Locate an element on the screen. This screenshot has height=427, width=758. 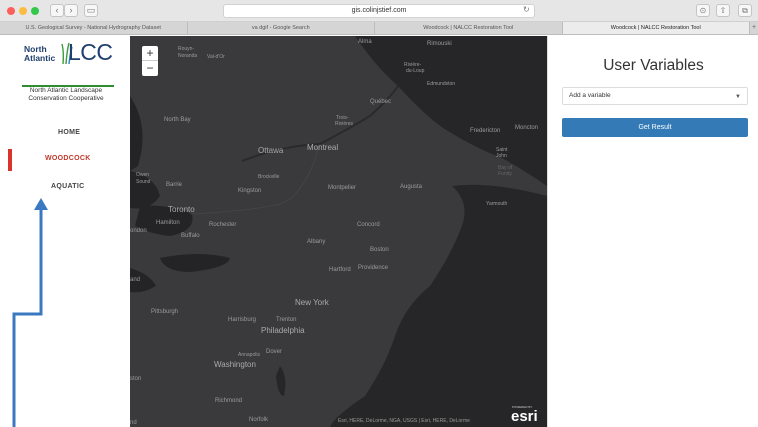
map-label: Sound is located at coordinates (143, 182).